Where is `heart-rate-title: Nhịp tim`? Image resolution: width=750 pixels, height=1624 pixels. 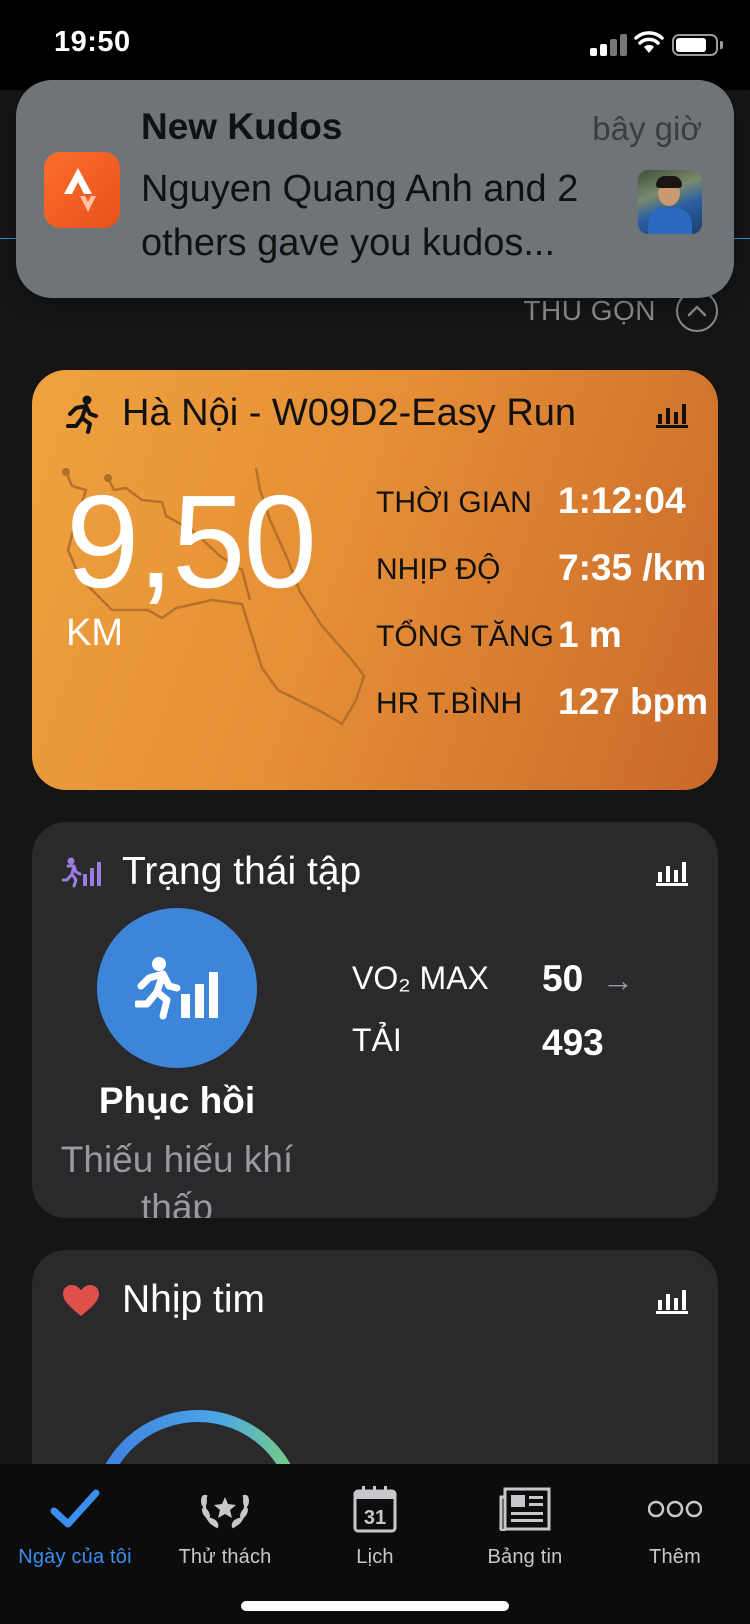 heart-rate-title: Nhịp tim is located at coordinates (194, 1299).